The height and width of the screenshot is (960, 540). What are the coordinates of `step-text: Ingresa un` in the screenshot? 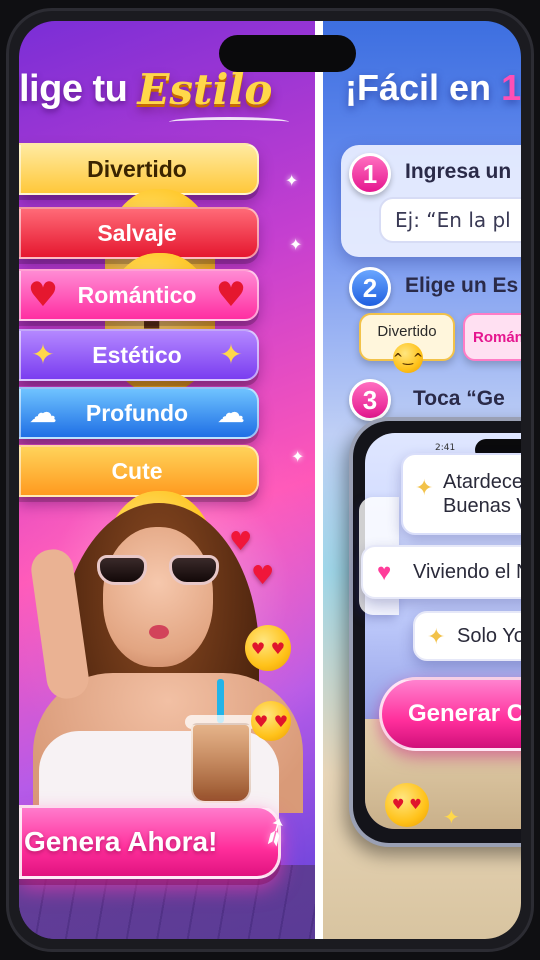 It's located at (458, 171).